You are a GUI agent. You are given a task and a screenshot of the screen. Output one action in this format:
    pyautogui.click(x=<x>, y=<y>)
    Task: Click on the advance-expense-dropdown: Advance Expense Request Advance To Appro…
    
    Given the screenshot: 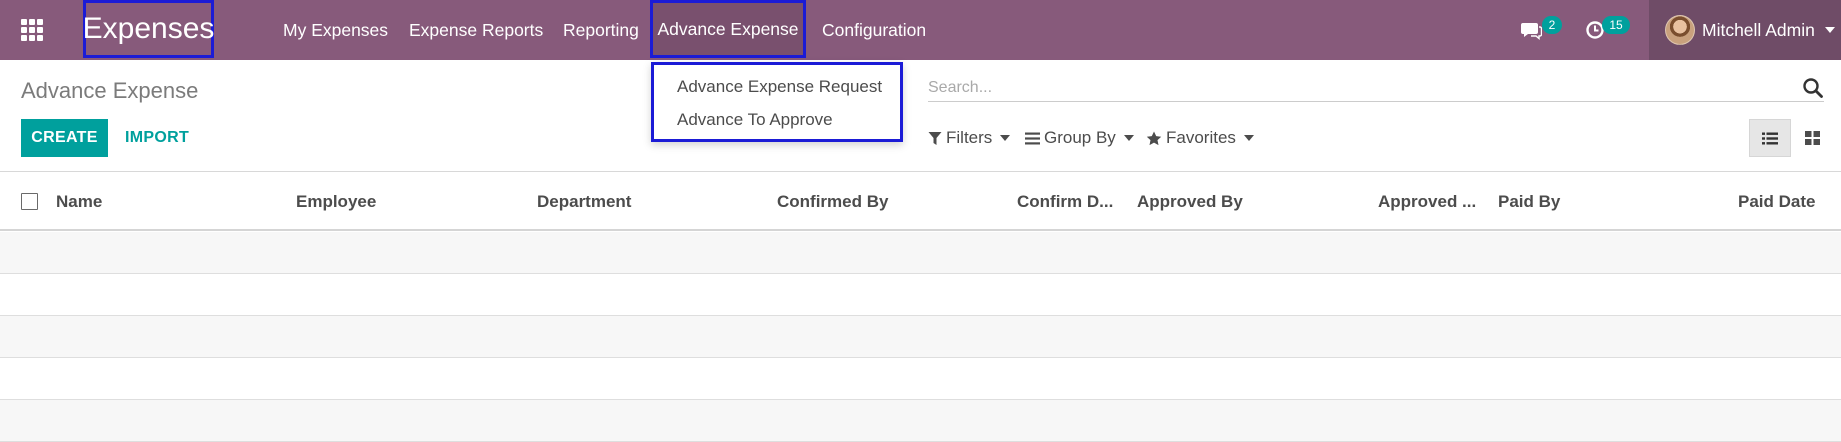 What is the action you would take?
    pyautogui.click(x=777, y=102)
    